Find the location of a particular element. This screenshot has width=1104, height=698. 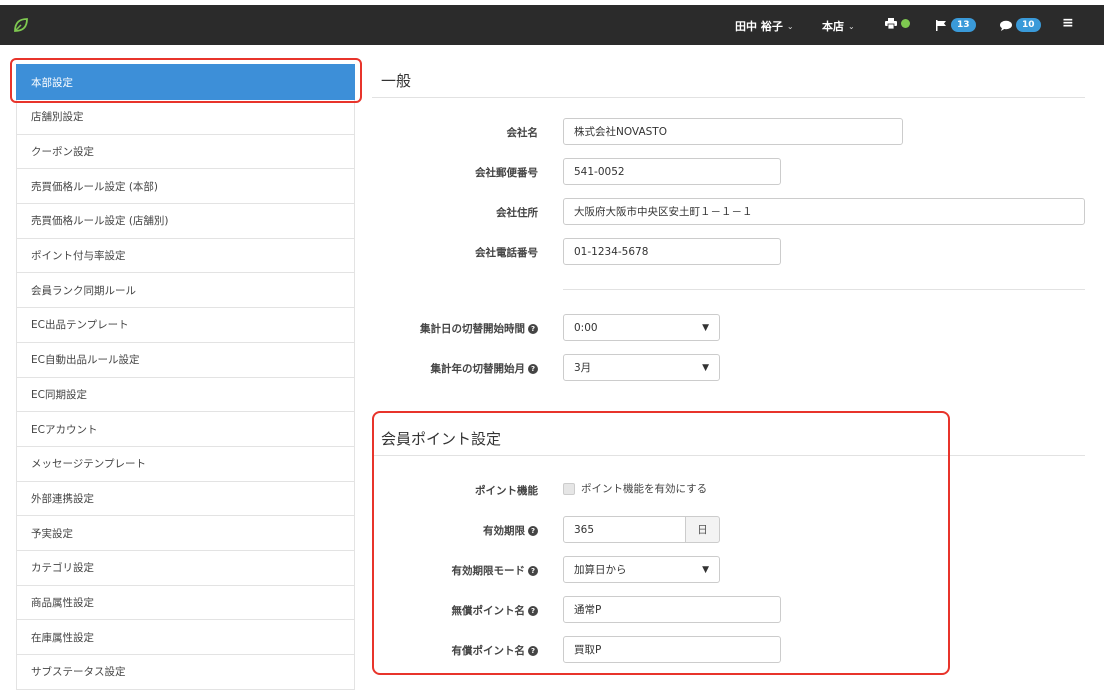

comment-icon is located at coordinates (1006, 25).